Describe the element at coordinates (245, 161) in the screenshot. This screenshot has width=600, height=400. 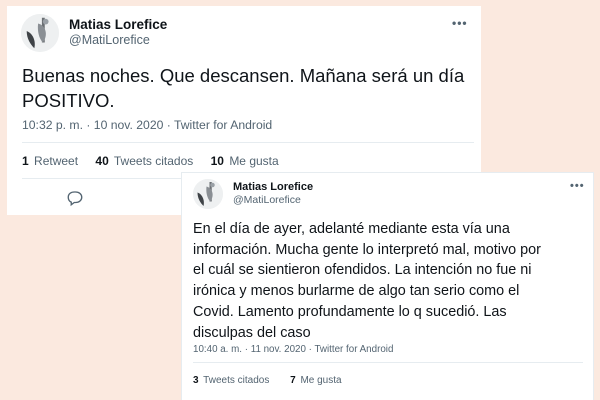
I see `like-count: 10 Me gusta` at that location.